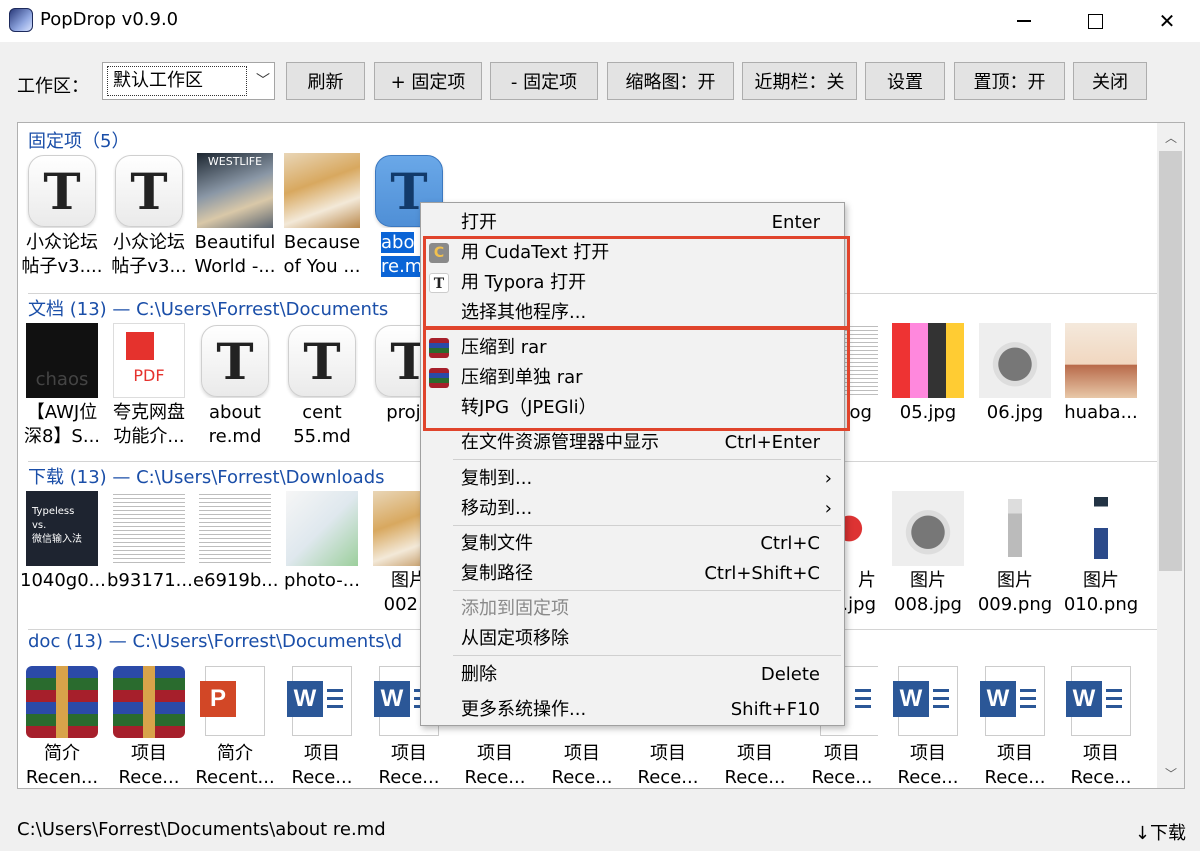 The height and width of the screenshot is (851, 1200). What do you see at coordinates (632, 509) in the screenshot?
I see `menu-item-move-to: 移动到... ›` at bounding box center [632, 509].